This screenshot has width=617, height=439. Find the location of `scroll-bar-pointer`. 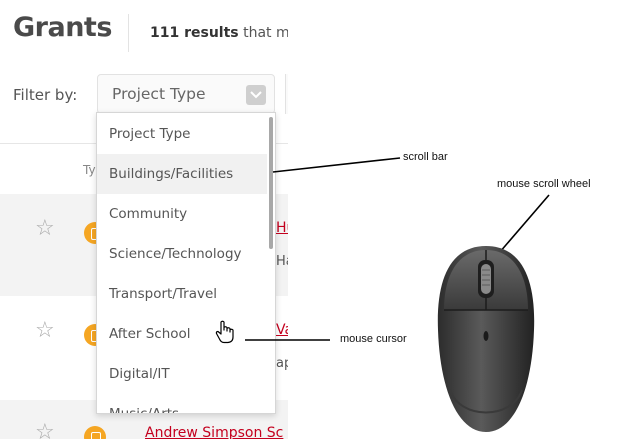

scroll-bar-pointer is located at coordinates (336, 165).